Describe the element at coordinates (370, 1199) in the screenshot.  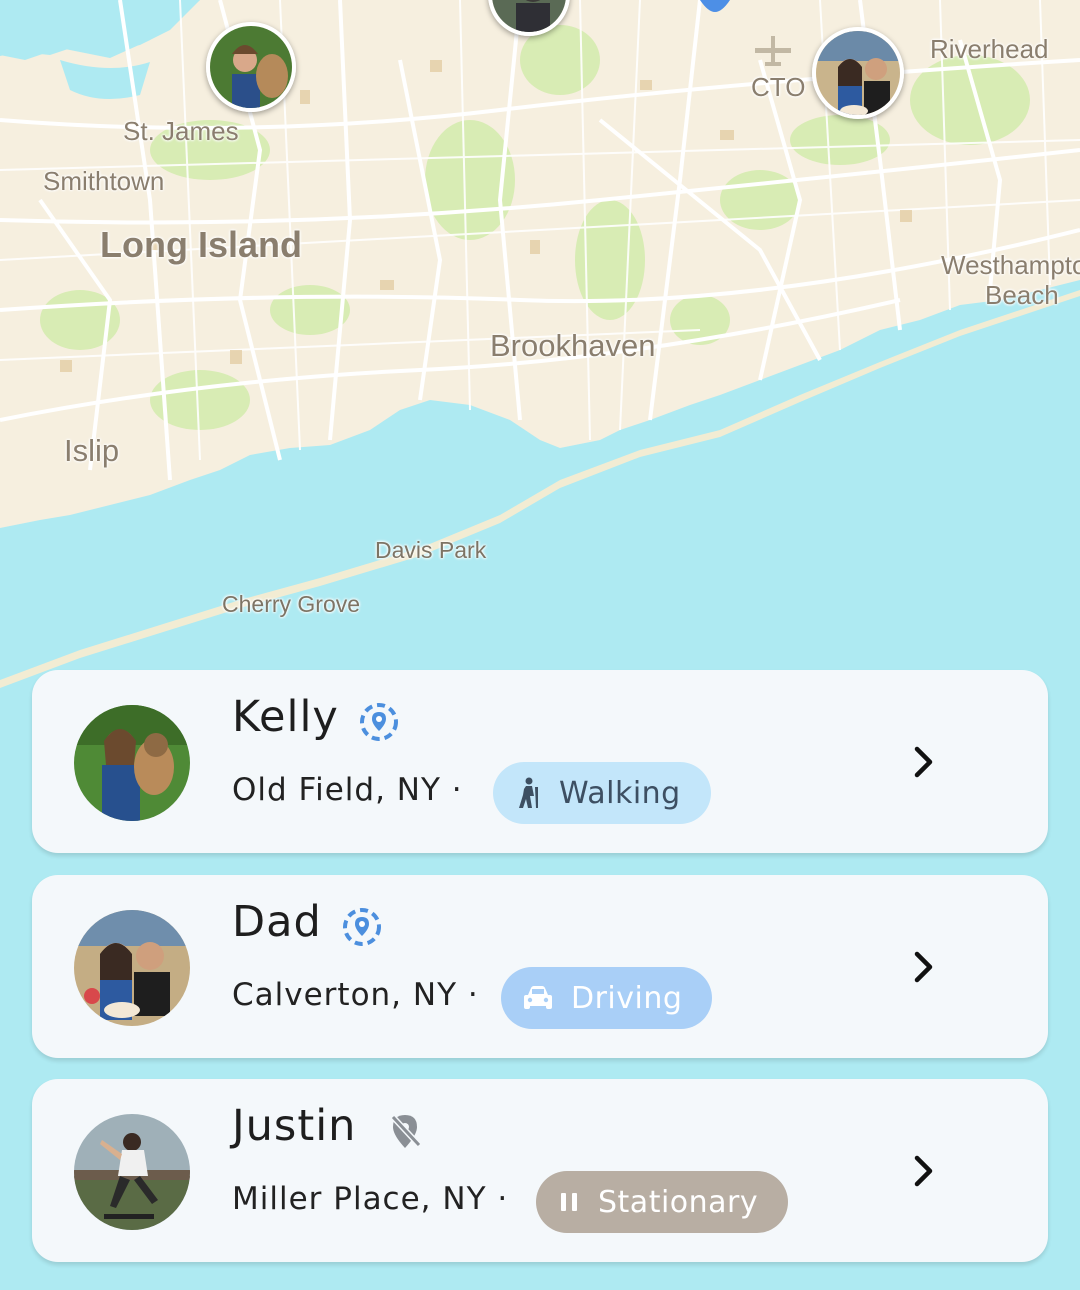
I see `member-location: Miller Place, NY ·` at that location.